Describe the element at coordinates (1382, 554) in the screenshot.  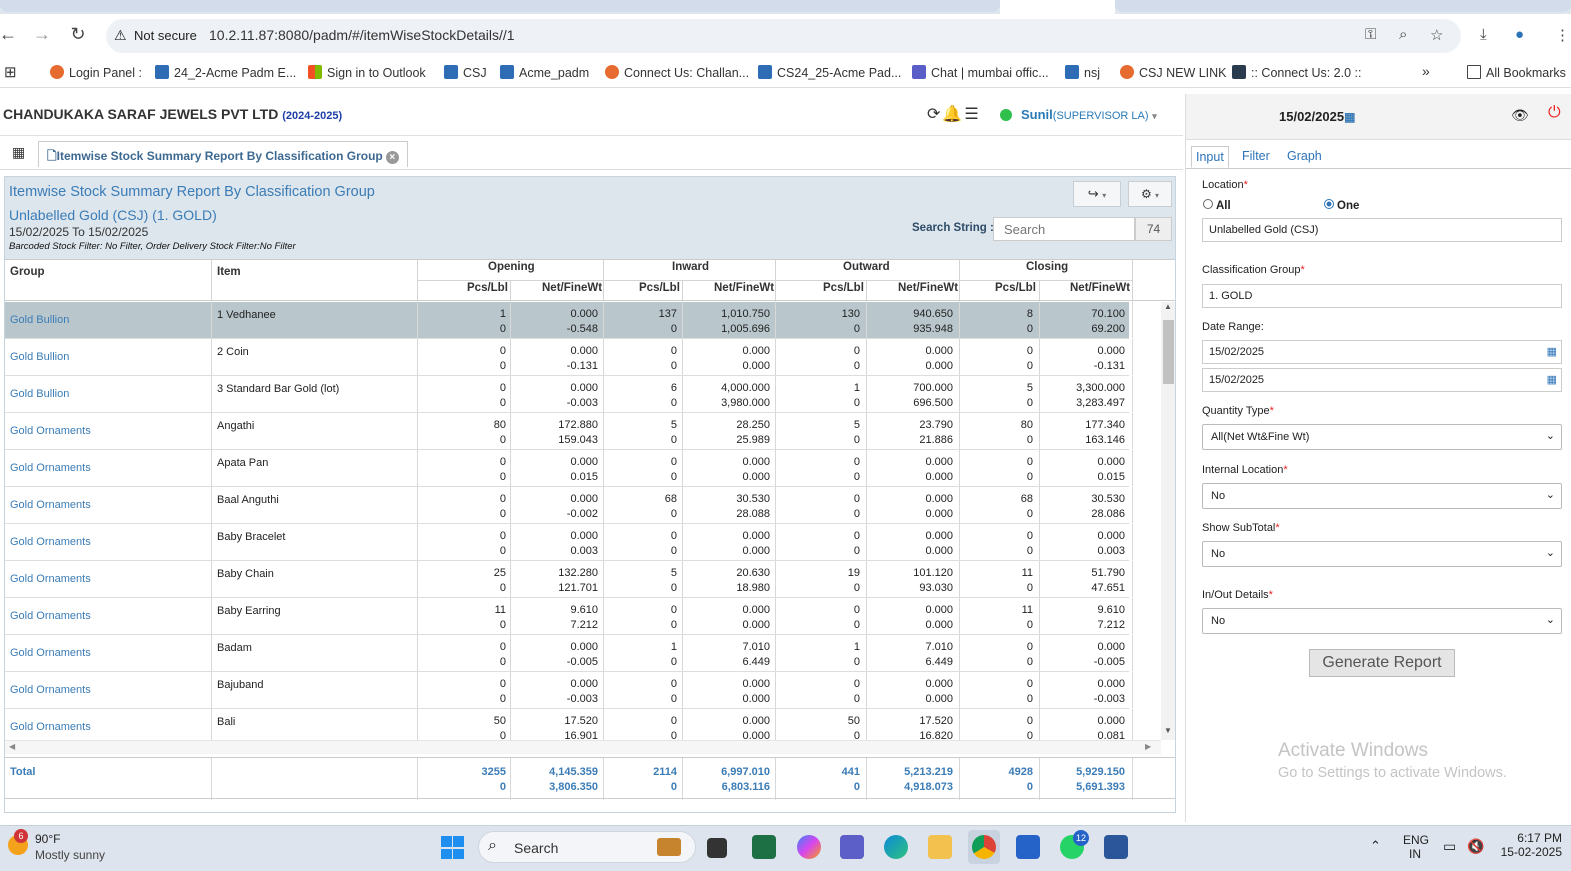
I see `show-subtotal-select: No ⌄` at that location.